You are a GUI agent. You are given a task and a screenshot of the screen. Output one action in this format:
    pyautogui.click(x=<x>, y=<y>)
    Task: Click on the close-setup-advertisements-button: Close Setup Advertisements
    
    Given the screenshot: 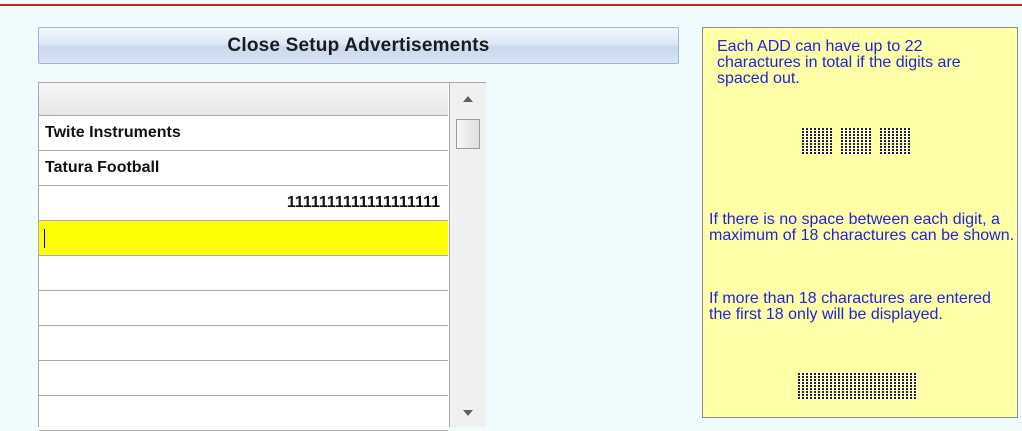 What is the action you would take?
    pyautogui.click(x=358, y=45)
    